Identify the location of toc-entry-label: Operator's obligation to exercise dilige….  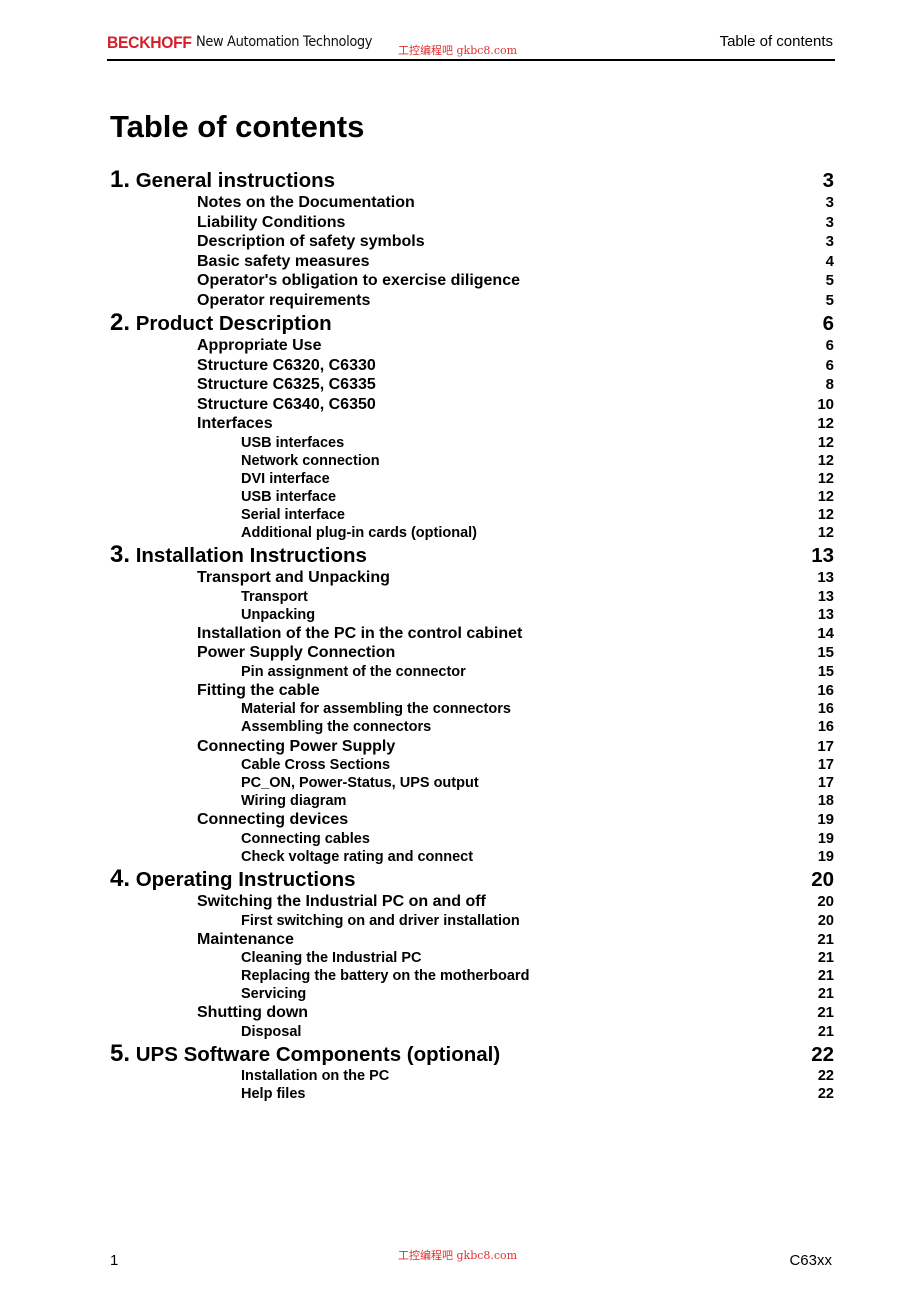
(358, 280).